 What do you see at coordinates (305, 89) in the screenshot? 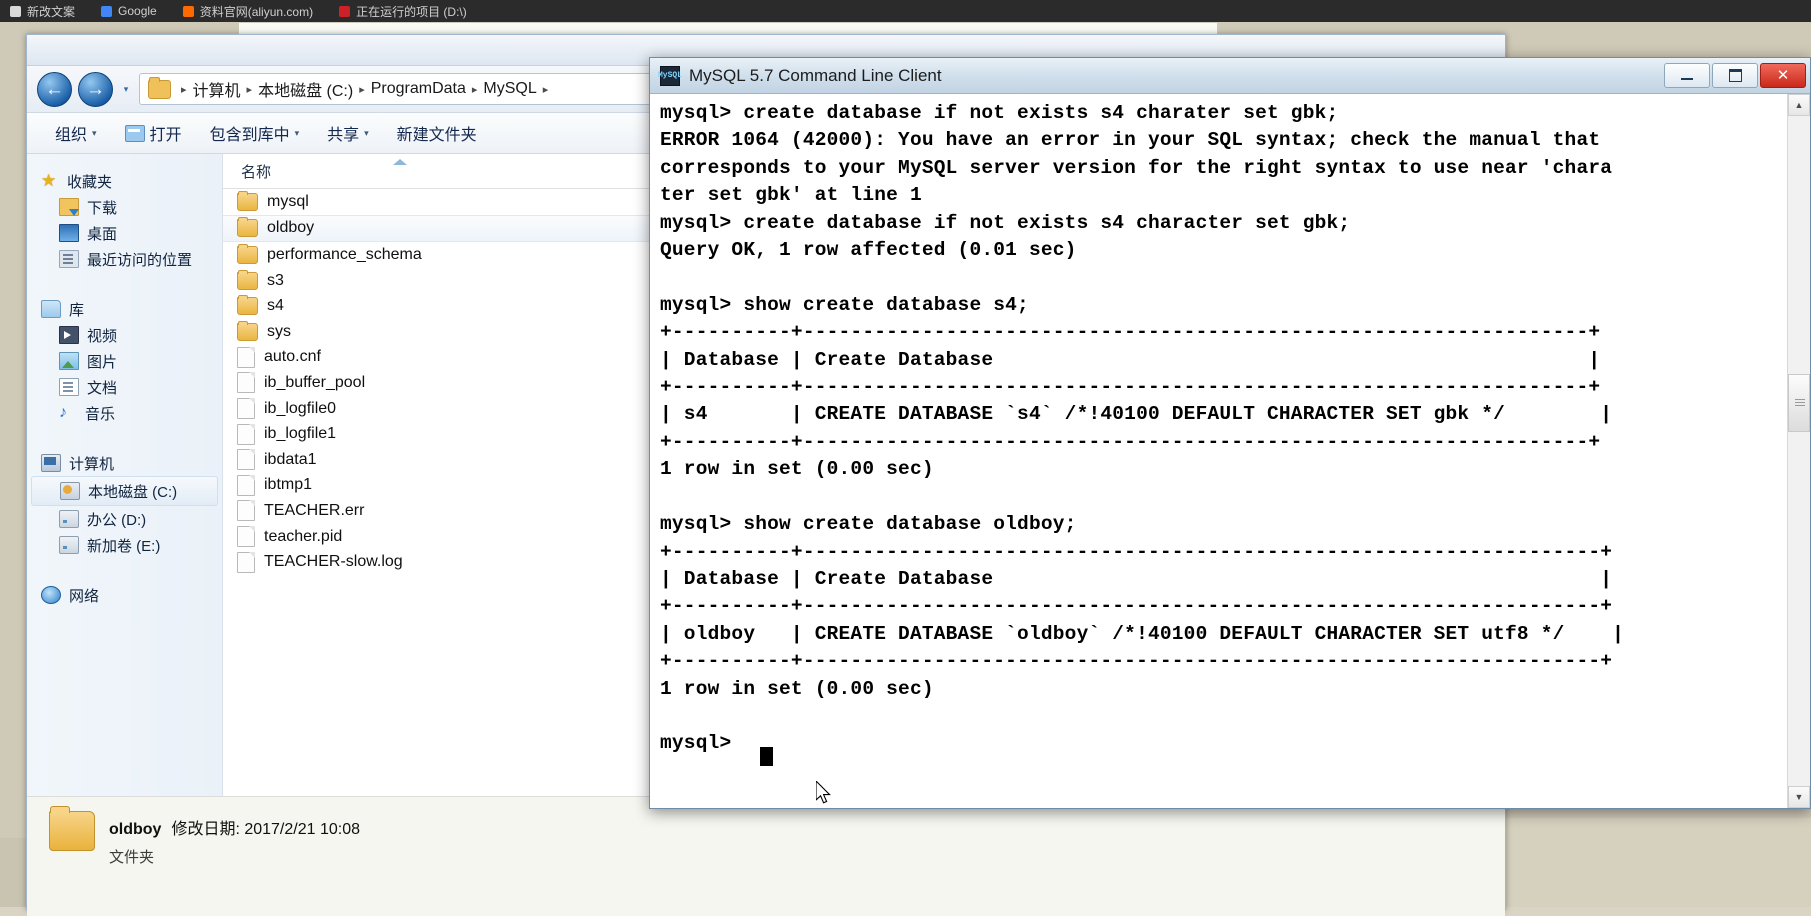
I see `breadcrumb-item-local-disk-c: 本地磁盘 (C:)` at bounding box center [305, 89].